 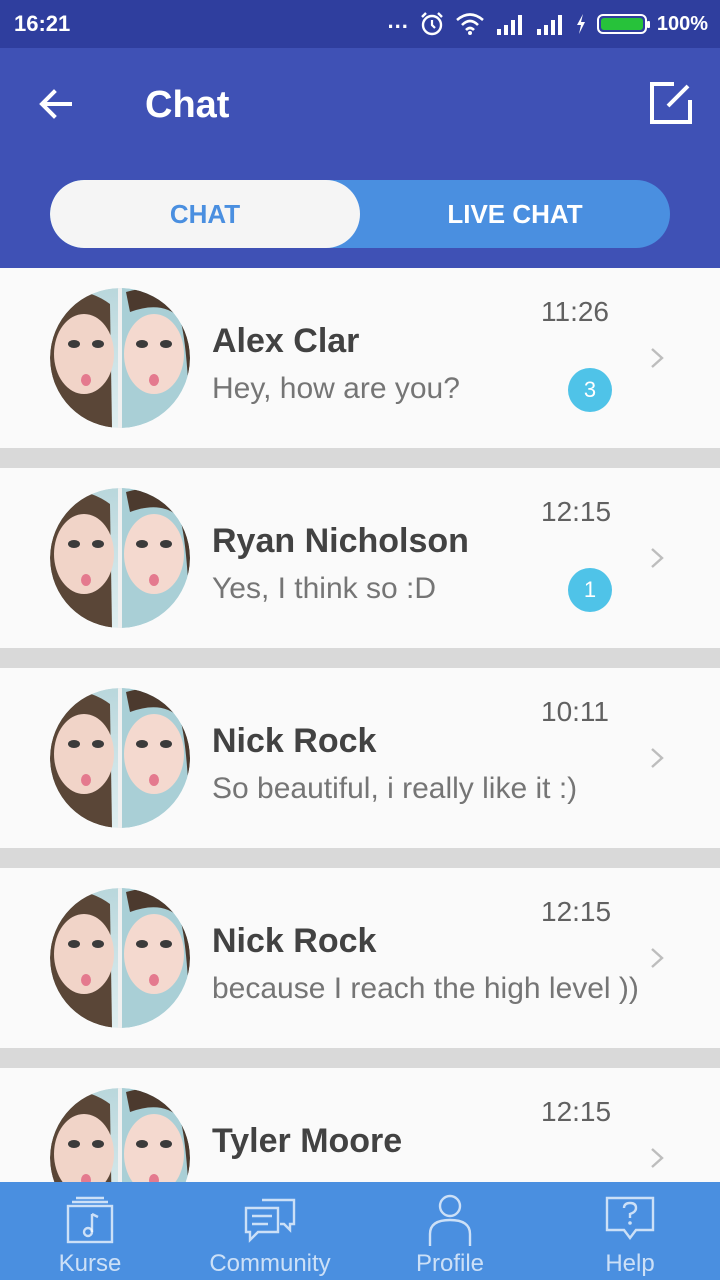 I want to click on contact-name: Tyler Moore, so click(x=307, y=1141).